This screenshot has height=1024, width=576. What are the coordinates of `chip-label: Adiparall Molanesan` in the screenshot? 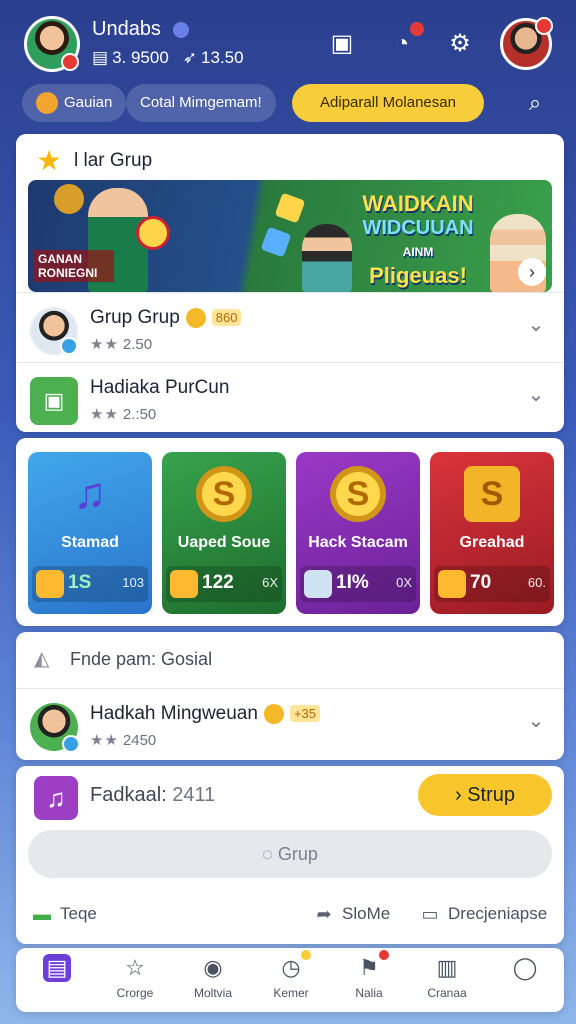 It's located at (388, 102).